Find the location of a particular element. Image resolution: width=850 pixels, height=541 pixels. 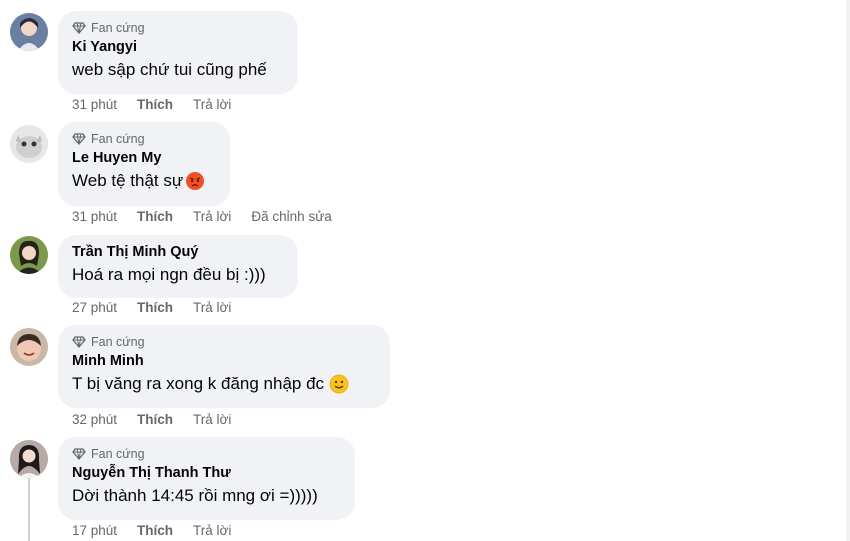

comment-author: Minh Minh is located at coordinates (224, 361).